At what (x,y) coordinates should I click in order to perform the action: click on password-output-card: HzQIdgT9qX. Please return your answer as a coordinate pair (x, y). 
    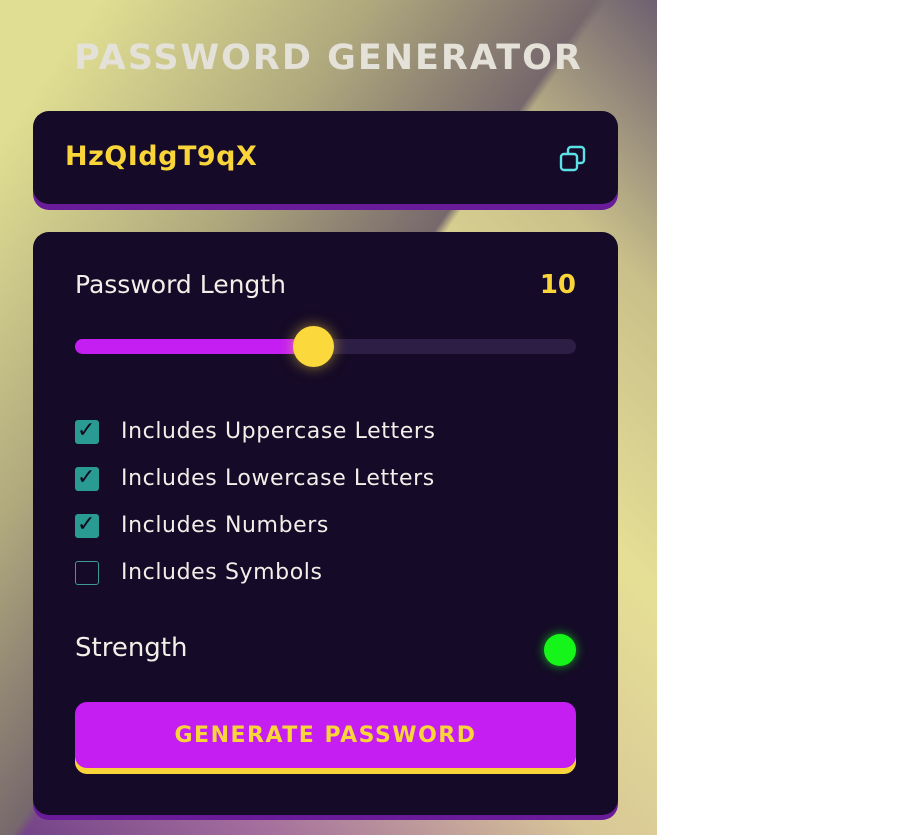
    Looking at the image, I should click on (325, 157).